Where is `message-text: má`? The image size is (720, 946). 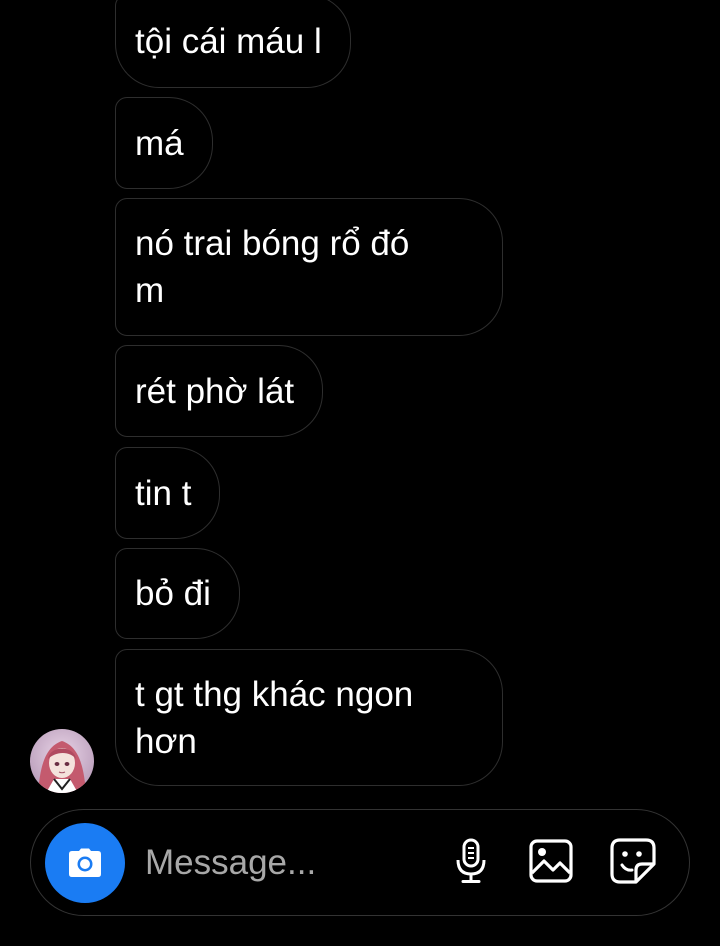
message-text: má is located at coordinates (159, 143).